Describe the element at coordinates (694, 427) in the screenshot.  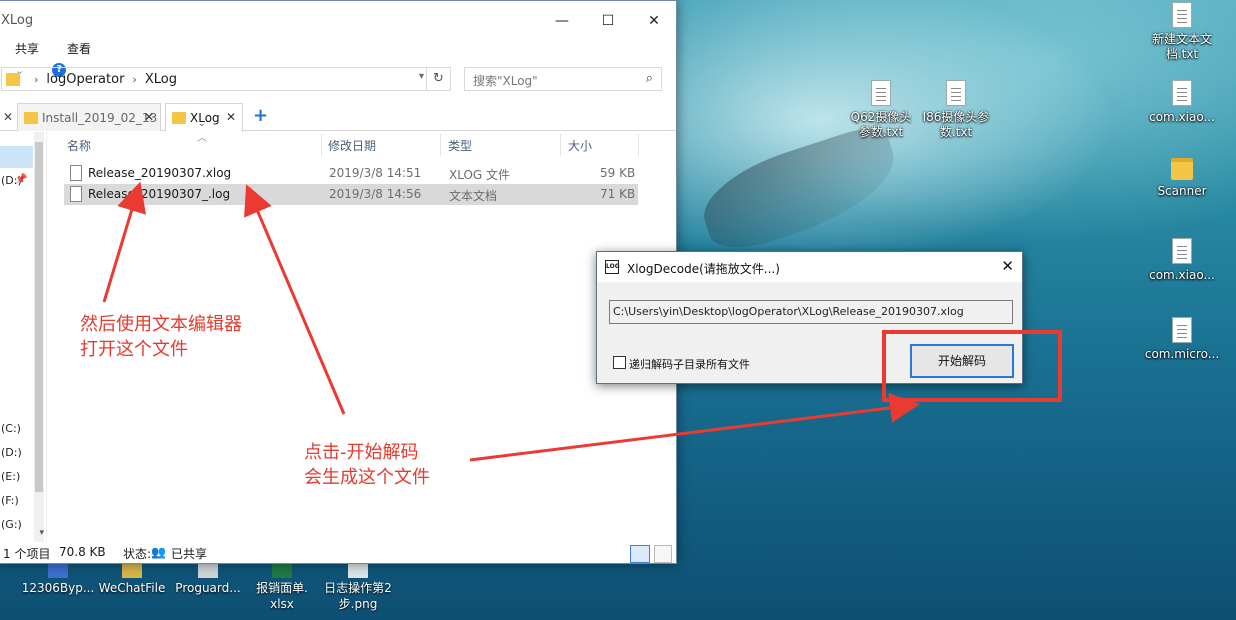
I see `arrow-to-start-button` at that location.